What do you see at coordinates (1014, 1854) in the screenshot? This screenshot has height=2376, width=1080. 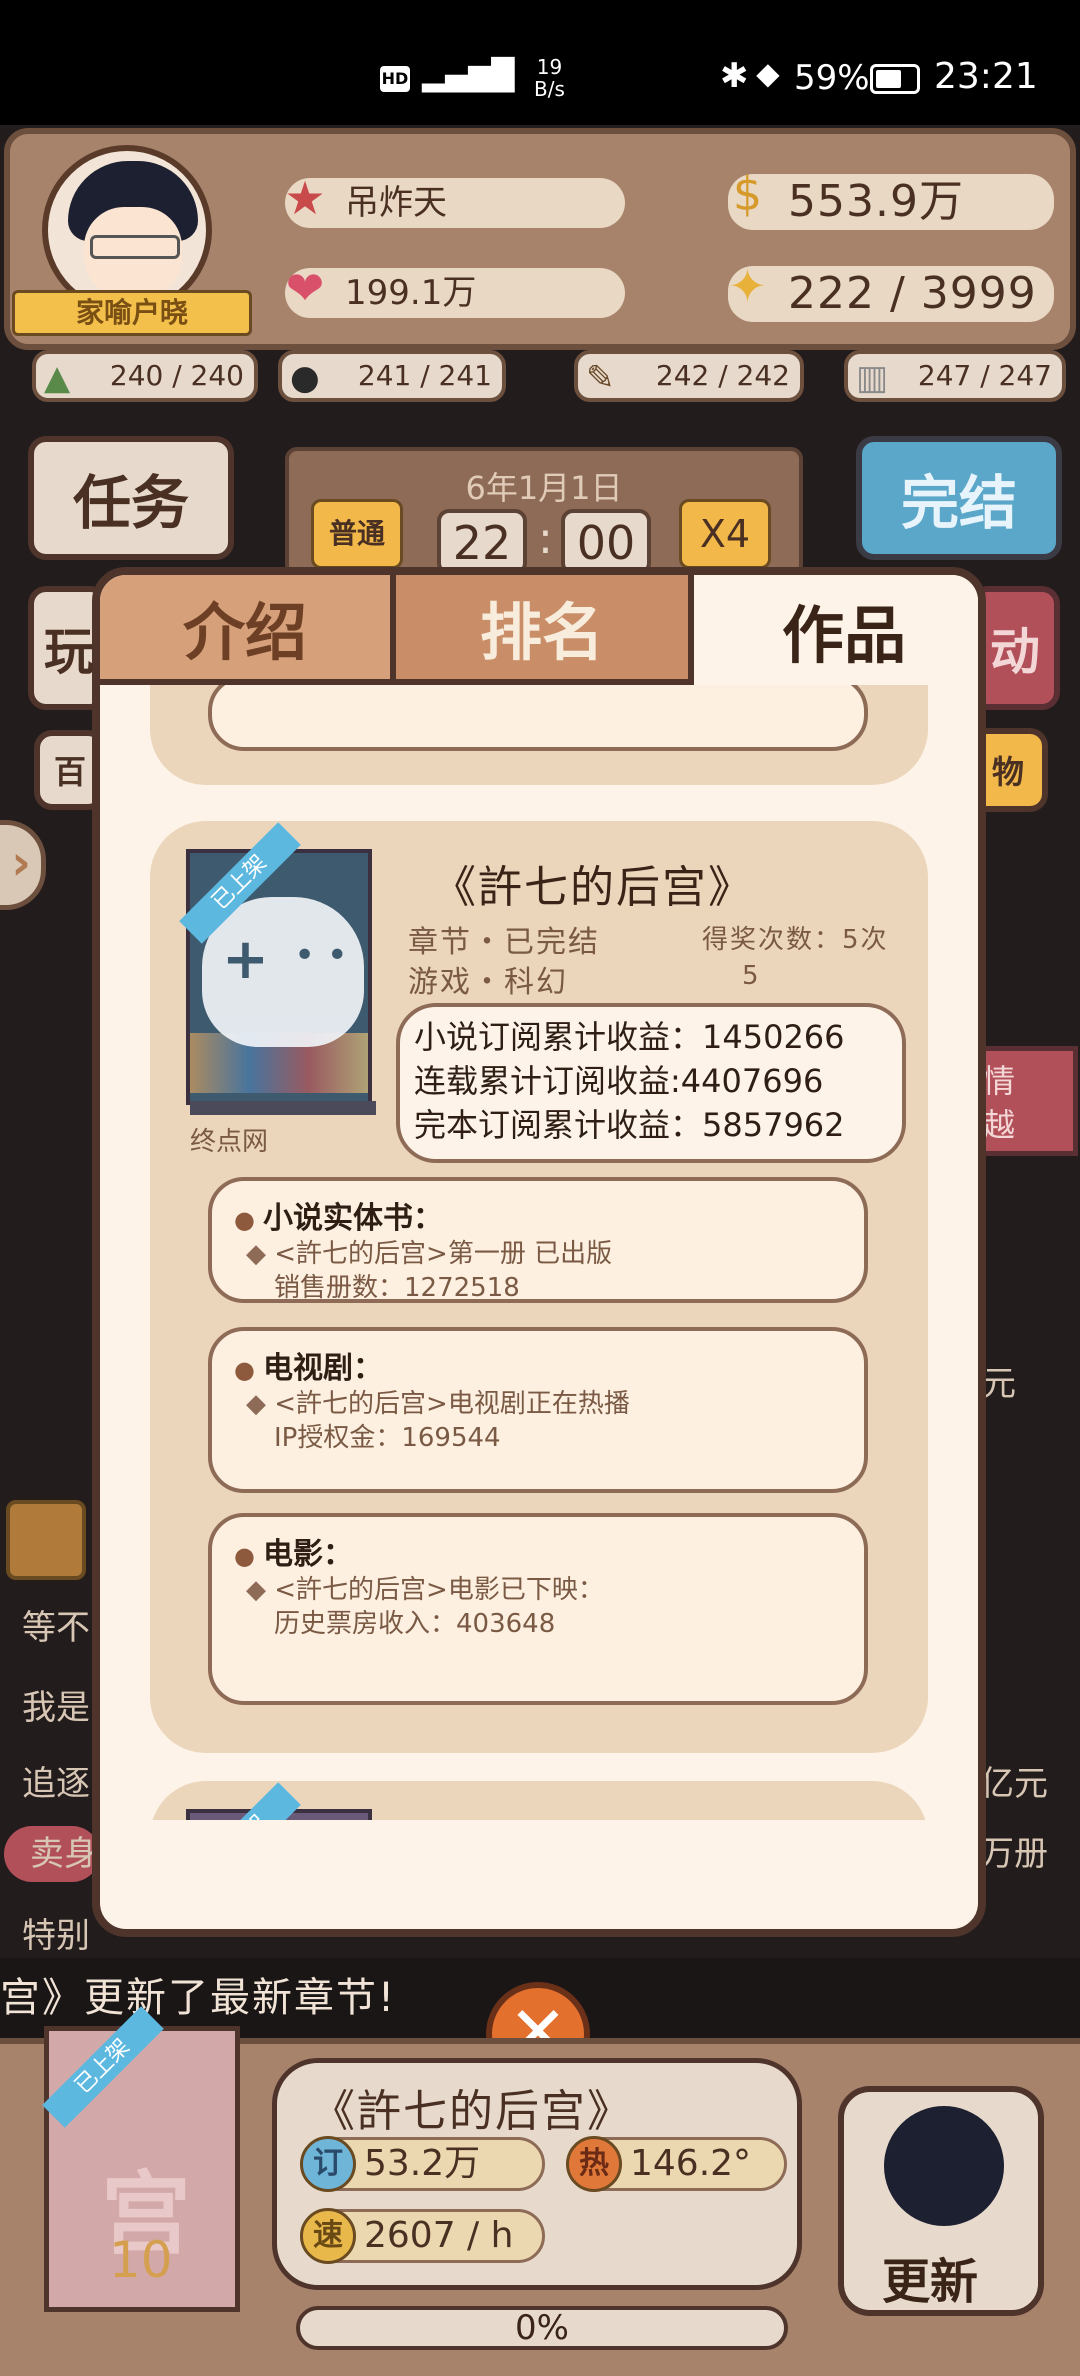 I see `bg-right-label: 万册` at bounding box center [1014, 1854].